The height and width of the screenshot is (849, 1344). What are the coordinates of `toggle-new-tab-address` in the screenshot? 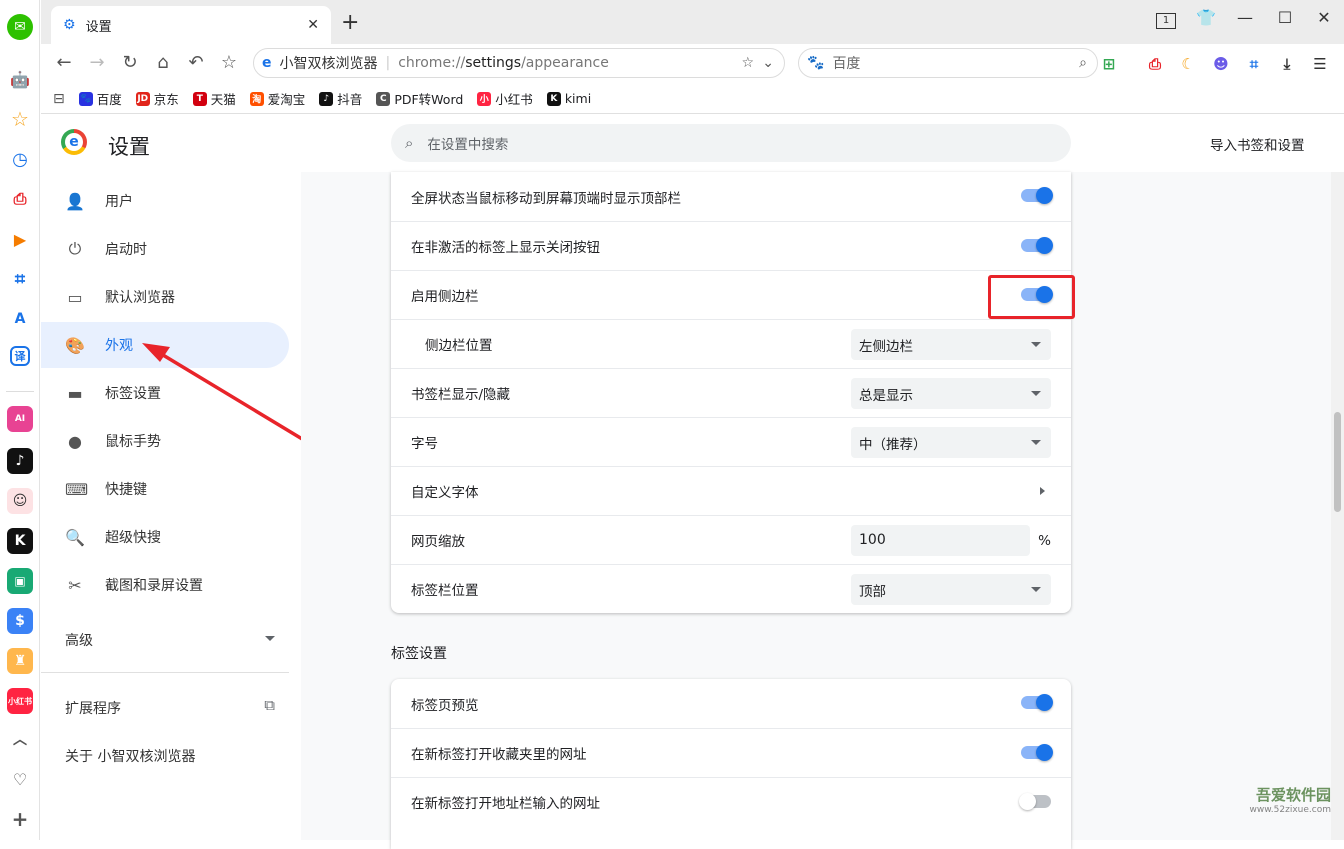 It's located at (1035, 801).